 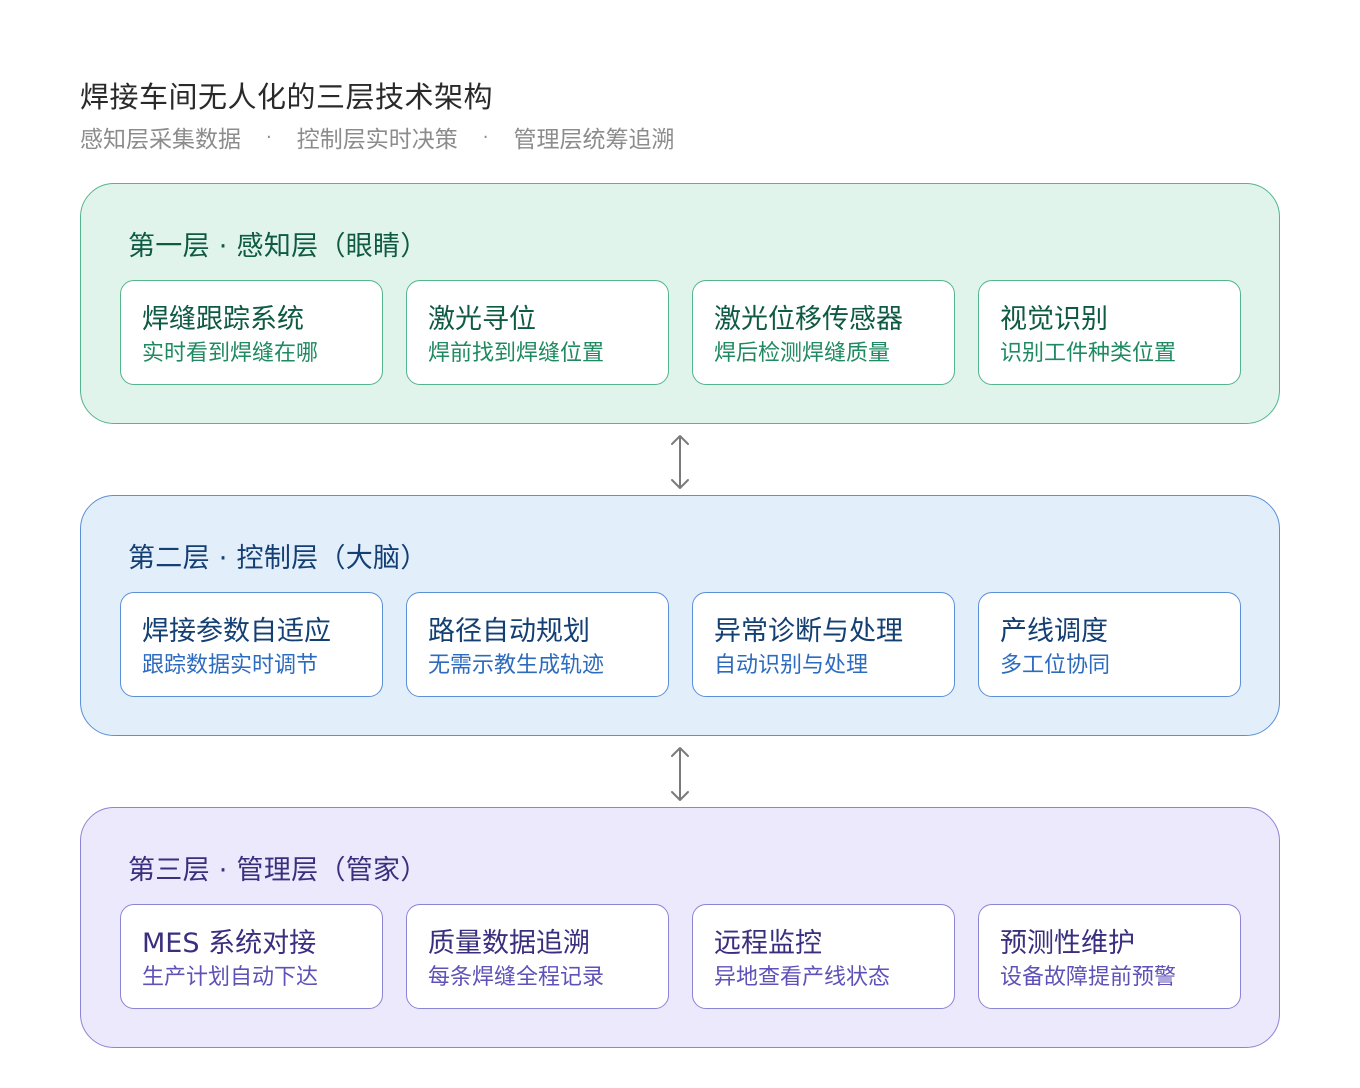 I want to click on card-fault-diagnosis: 异常诊断与处理 自动识别与处理, so click(x=823, y=644).